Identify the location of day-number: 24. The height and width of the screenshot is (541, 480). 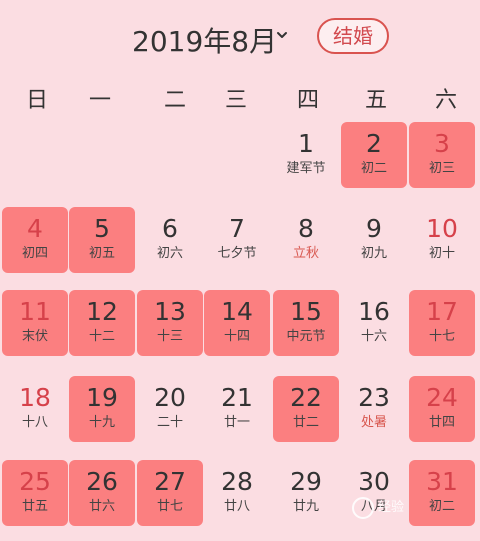
(442, 397).